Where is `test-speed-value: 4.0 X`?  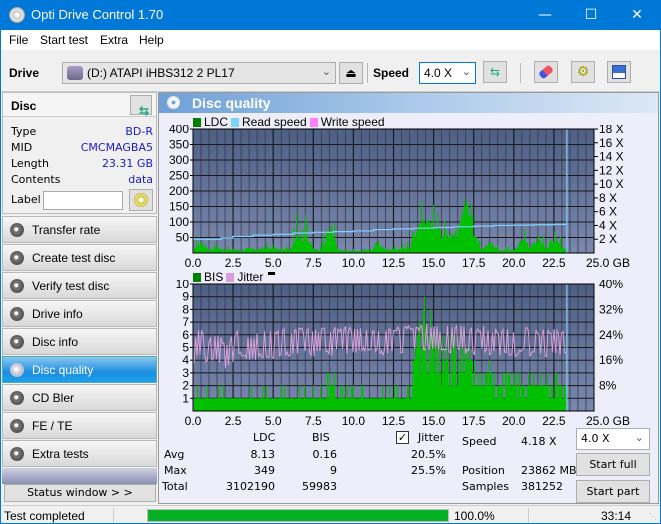
test-speed-value: 4.0 X is located at coordinates (595, 438).